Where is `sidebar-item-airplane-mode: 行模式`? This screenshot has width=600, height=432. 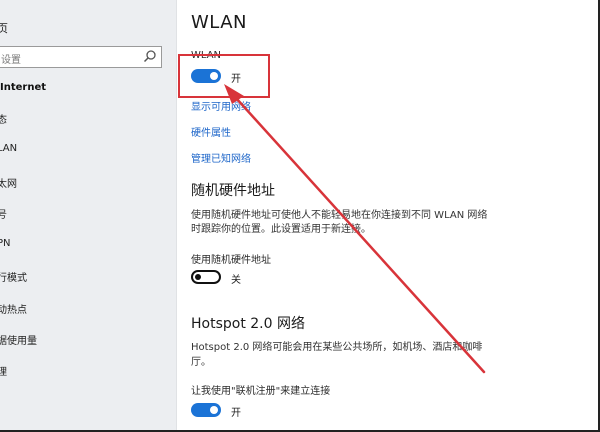 sidebar-item-airplane-mode: 行模式 is located at coordinates (13, 276).